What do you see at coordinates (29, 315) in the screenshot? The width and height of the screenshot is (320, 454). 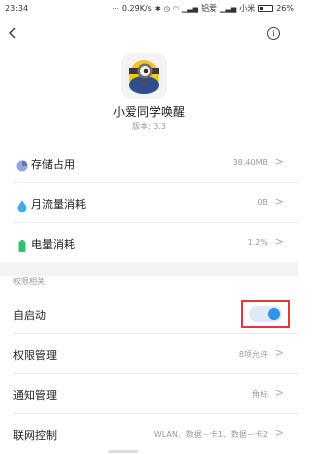 I see `autostart-label: 自启动` at bounding box center [29, 315].